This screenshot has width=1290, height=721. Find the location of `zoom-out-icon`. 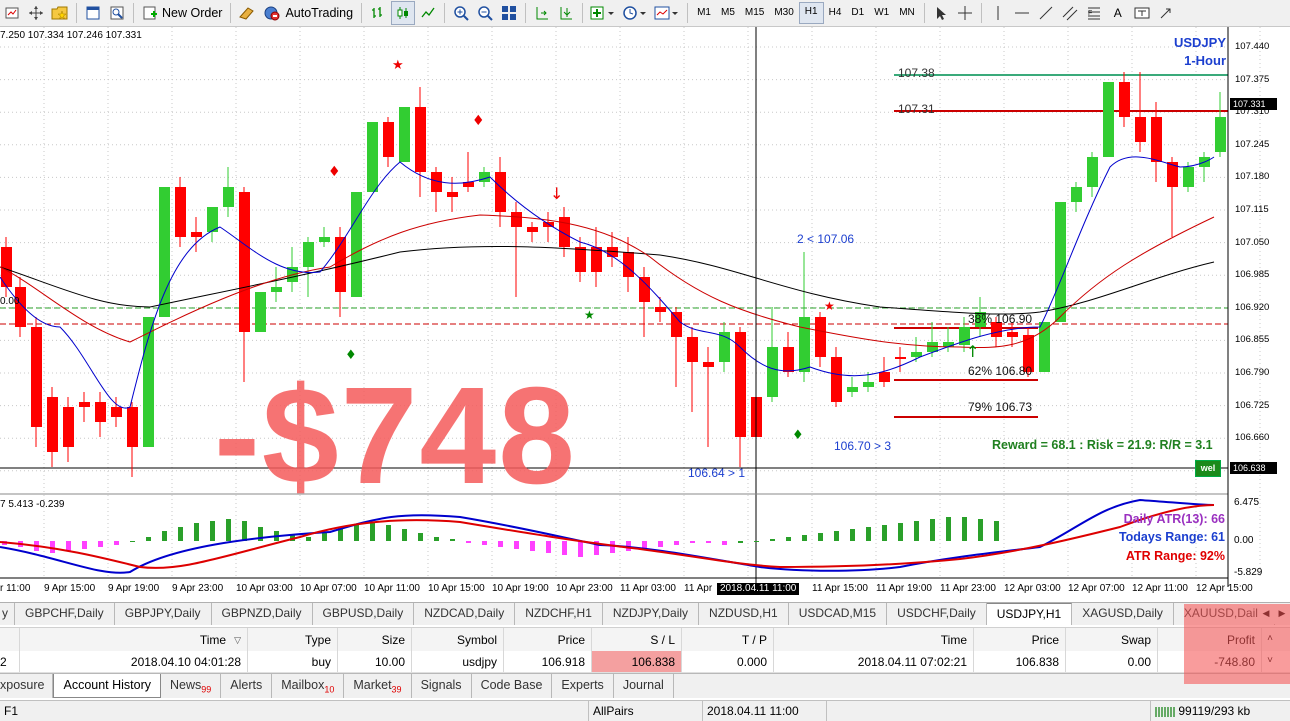

zoom-out-icon is located at coordinates (485, 13).